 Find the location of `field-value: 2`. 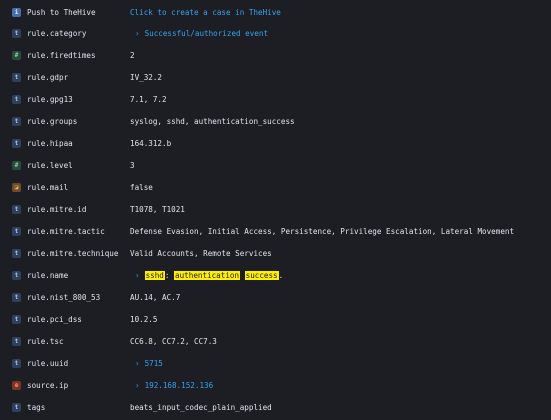

field-value: 2 is located at coordinates (132, 55).